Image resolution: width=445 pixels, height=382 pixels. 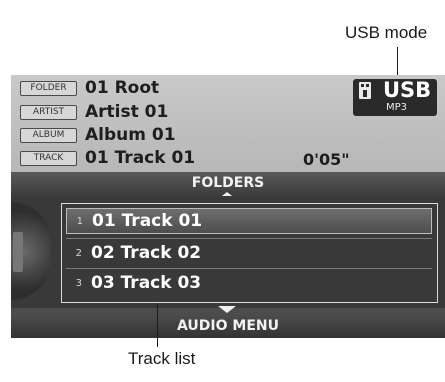 What do you see at coordinates (386, 32) in the screenshot?
I see `usb-mode-callout: USB mode` at bounding box center [386, 32].